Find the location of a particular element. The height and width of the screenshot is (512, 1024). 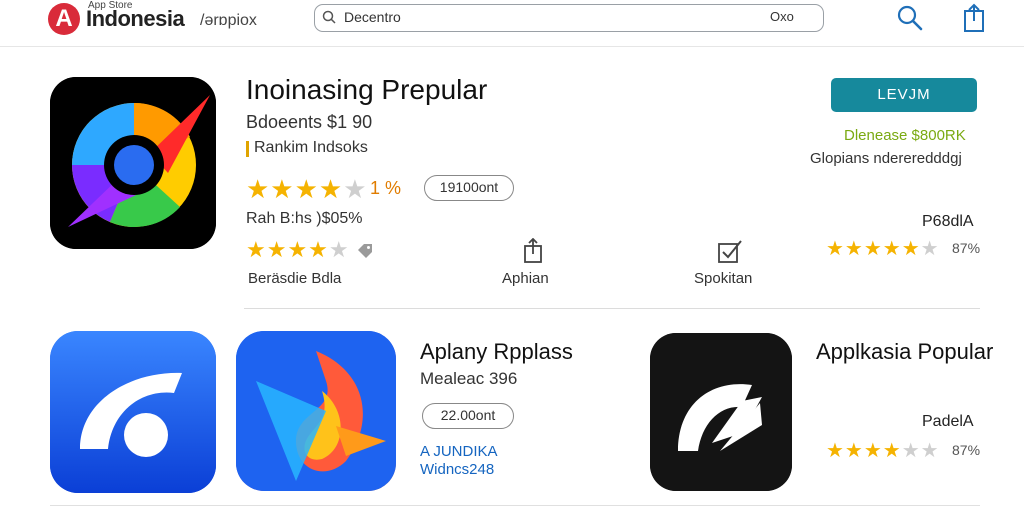

developer-link: A JUNDIKA is located at coordinates (459, 451).